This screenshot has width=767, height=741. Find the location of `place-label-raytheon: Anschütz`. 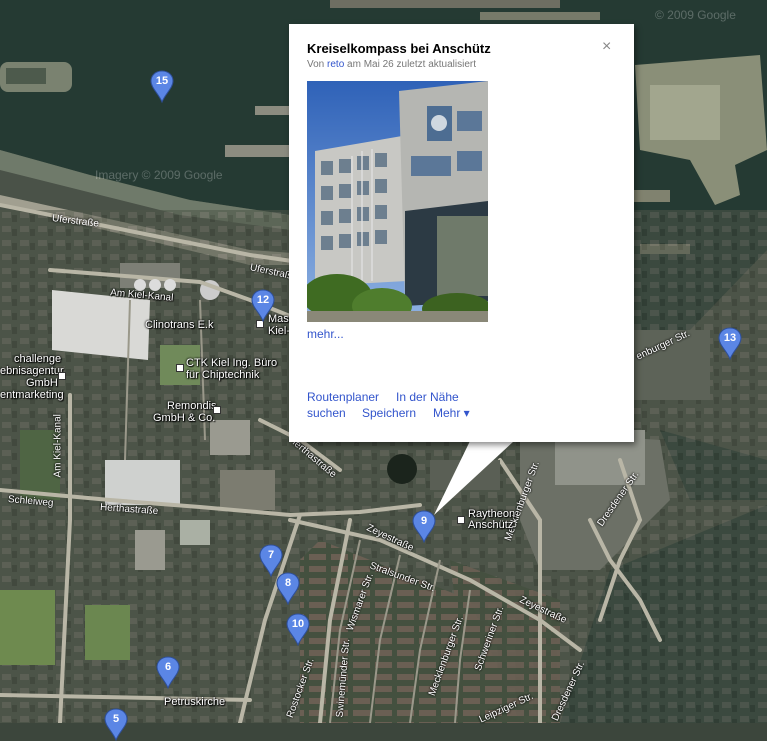

place-label-raytheon: Anschütz is located at coordinates (491, 525).